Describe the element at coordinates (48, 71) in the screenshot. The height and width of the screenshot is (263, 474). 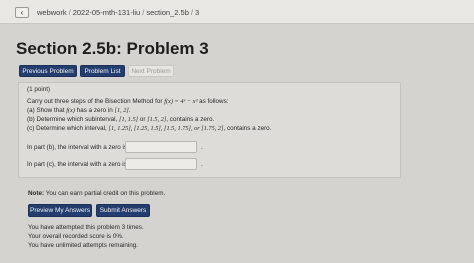
I see `previous-problem-button: Previous Problem` at that location.